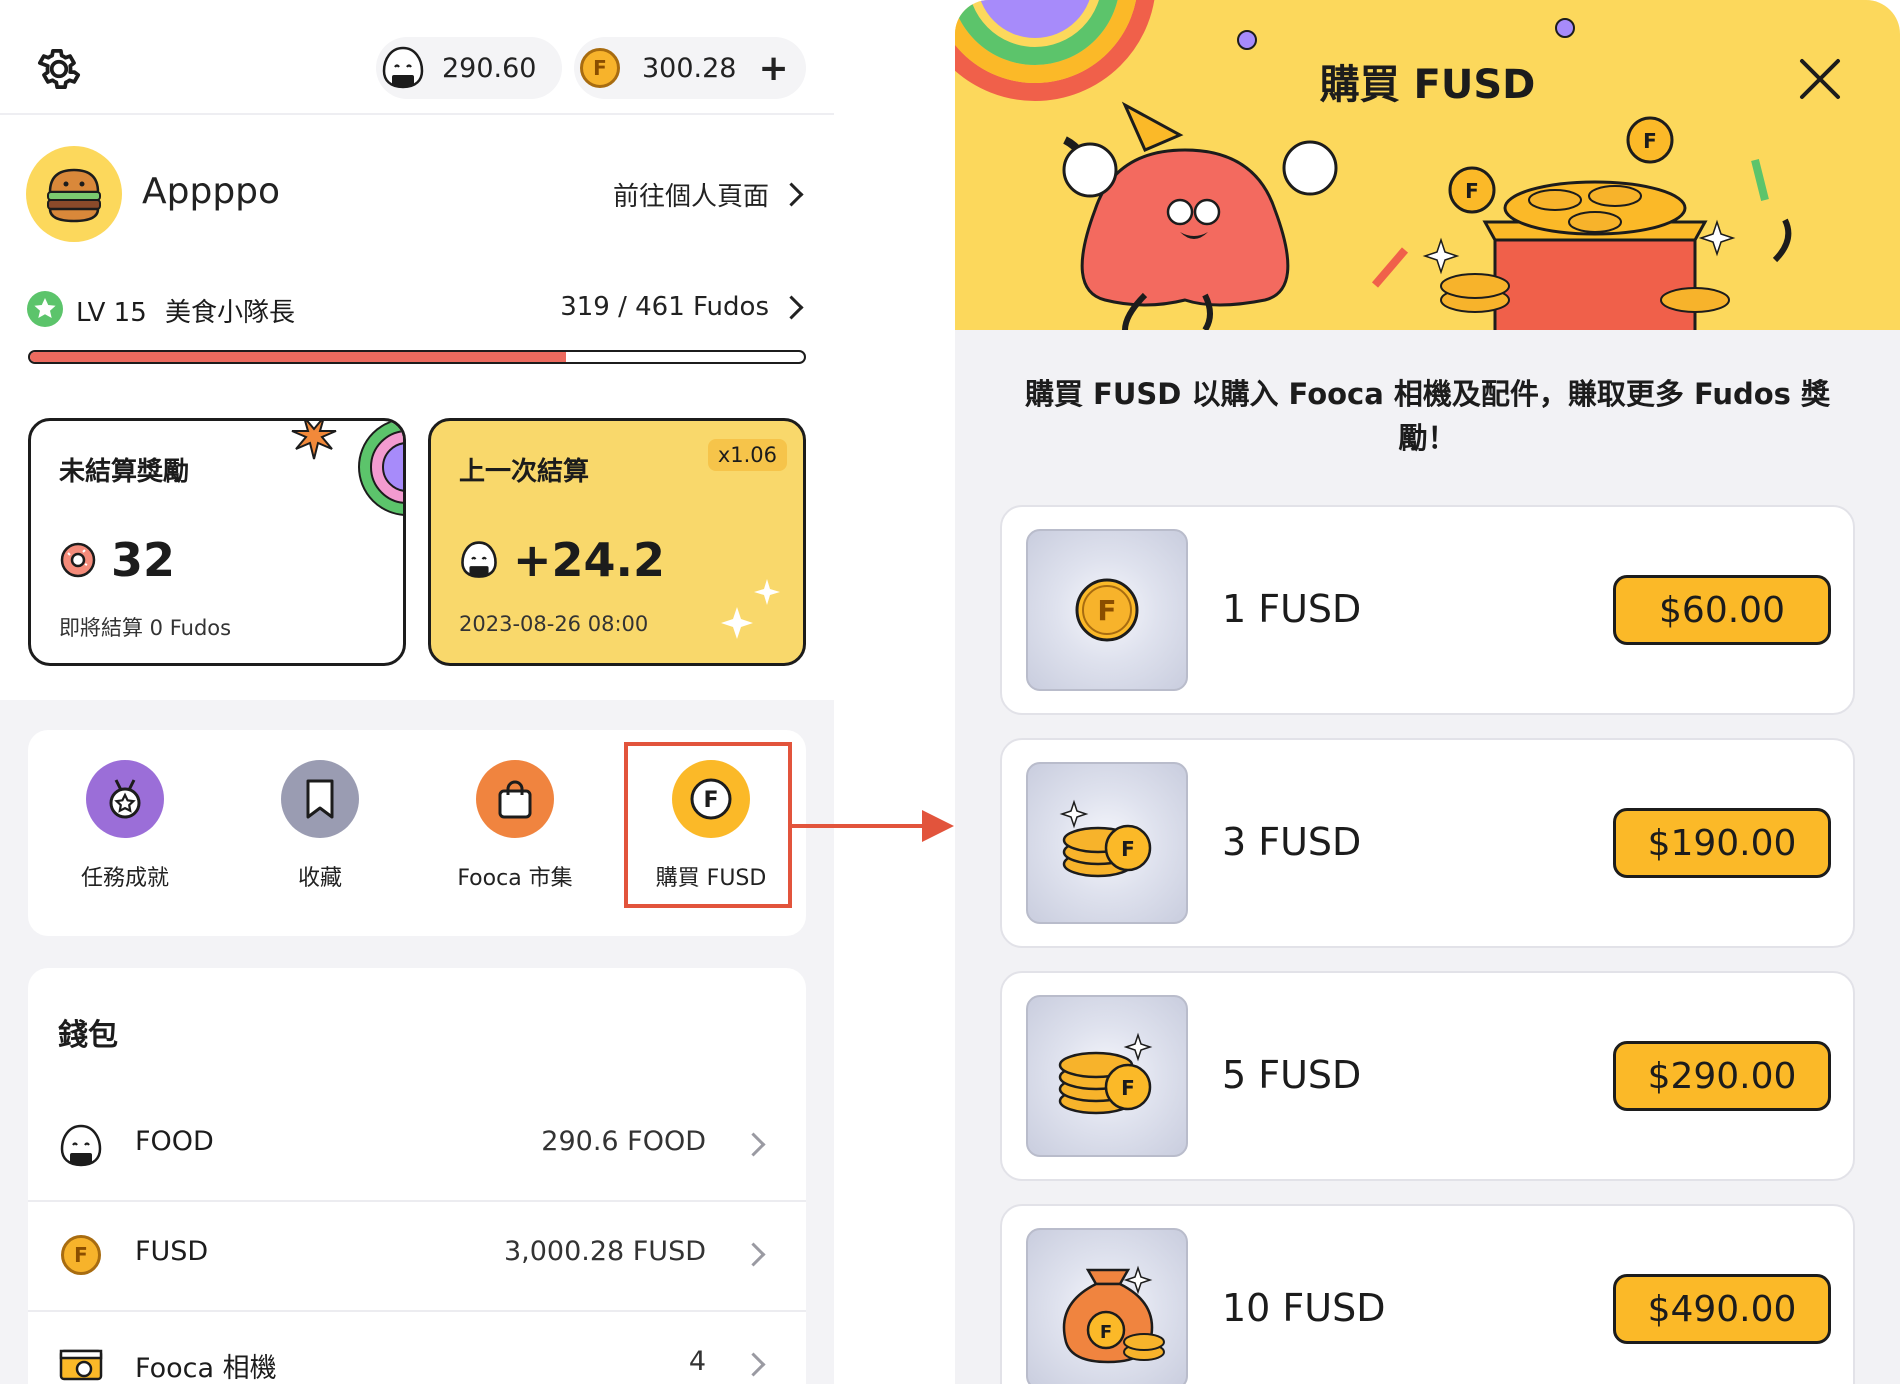 The height and width of the screenshot is (1384, 1900). I want to click on last-value: +24.2, so click(589, 560).